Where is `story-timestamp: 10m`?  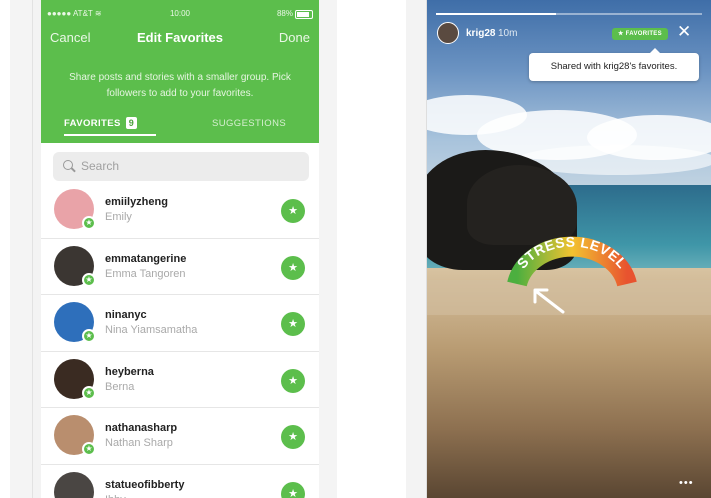 story-timestamp: 10m is located at coordinates (508, 33).